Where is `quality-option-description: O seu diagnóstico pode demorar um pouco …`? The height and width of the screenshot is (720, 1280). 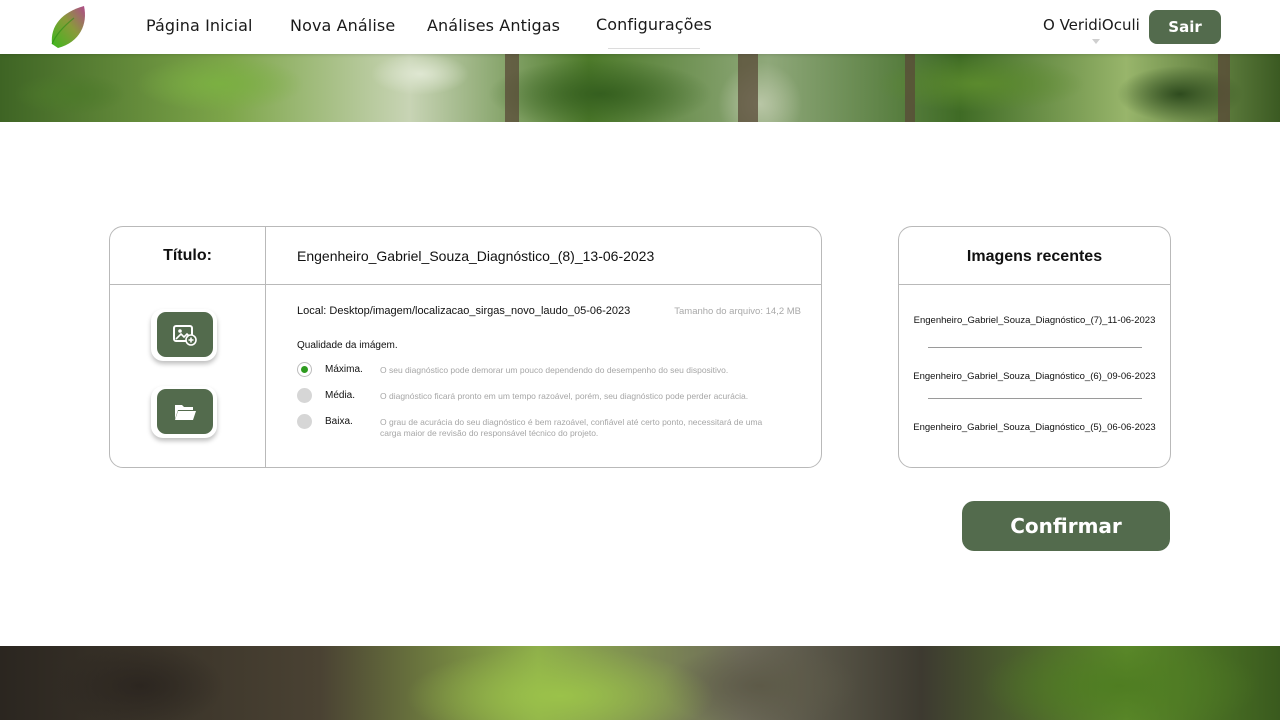
quality-option-description: O seu diagnóstico pode demorar um pouco … is located at coordinates (554, 370).